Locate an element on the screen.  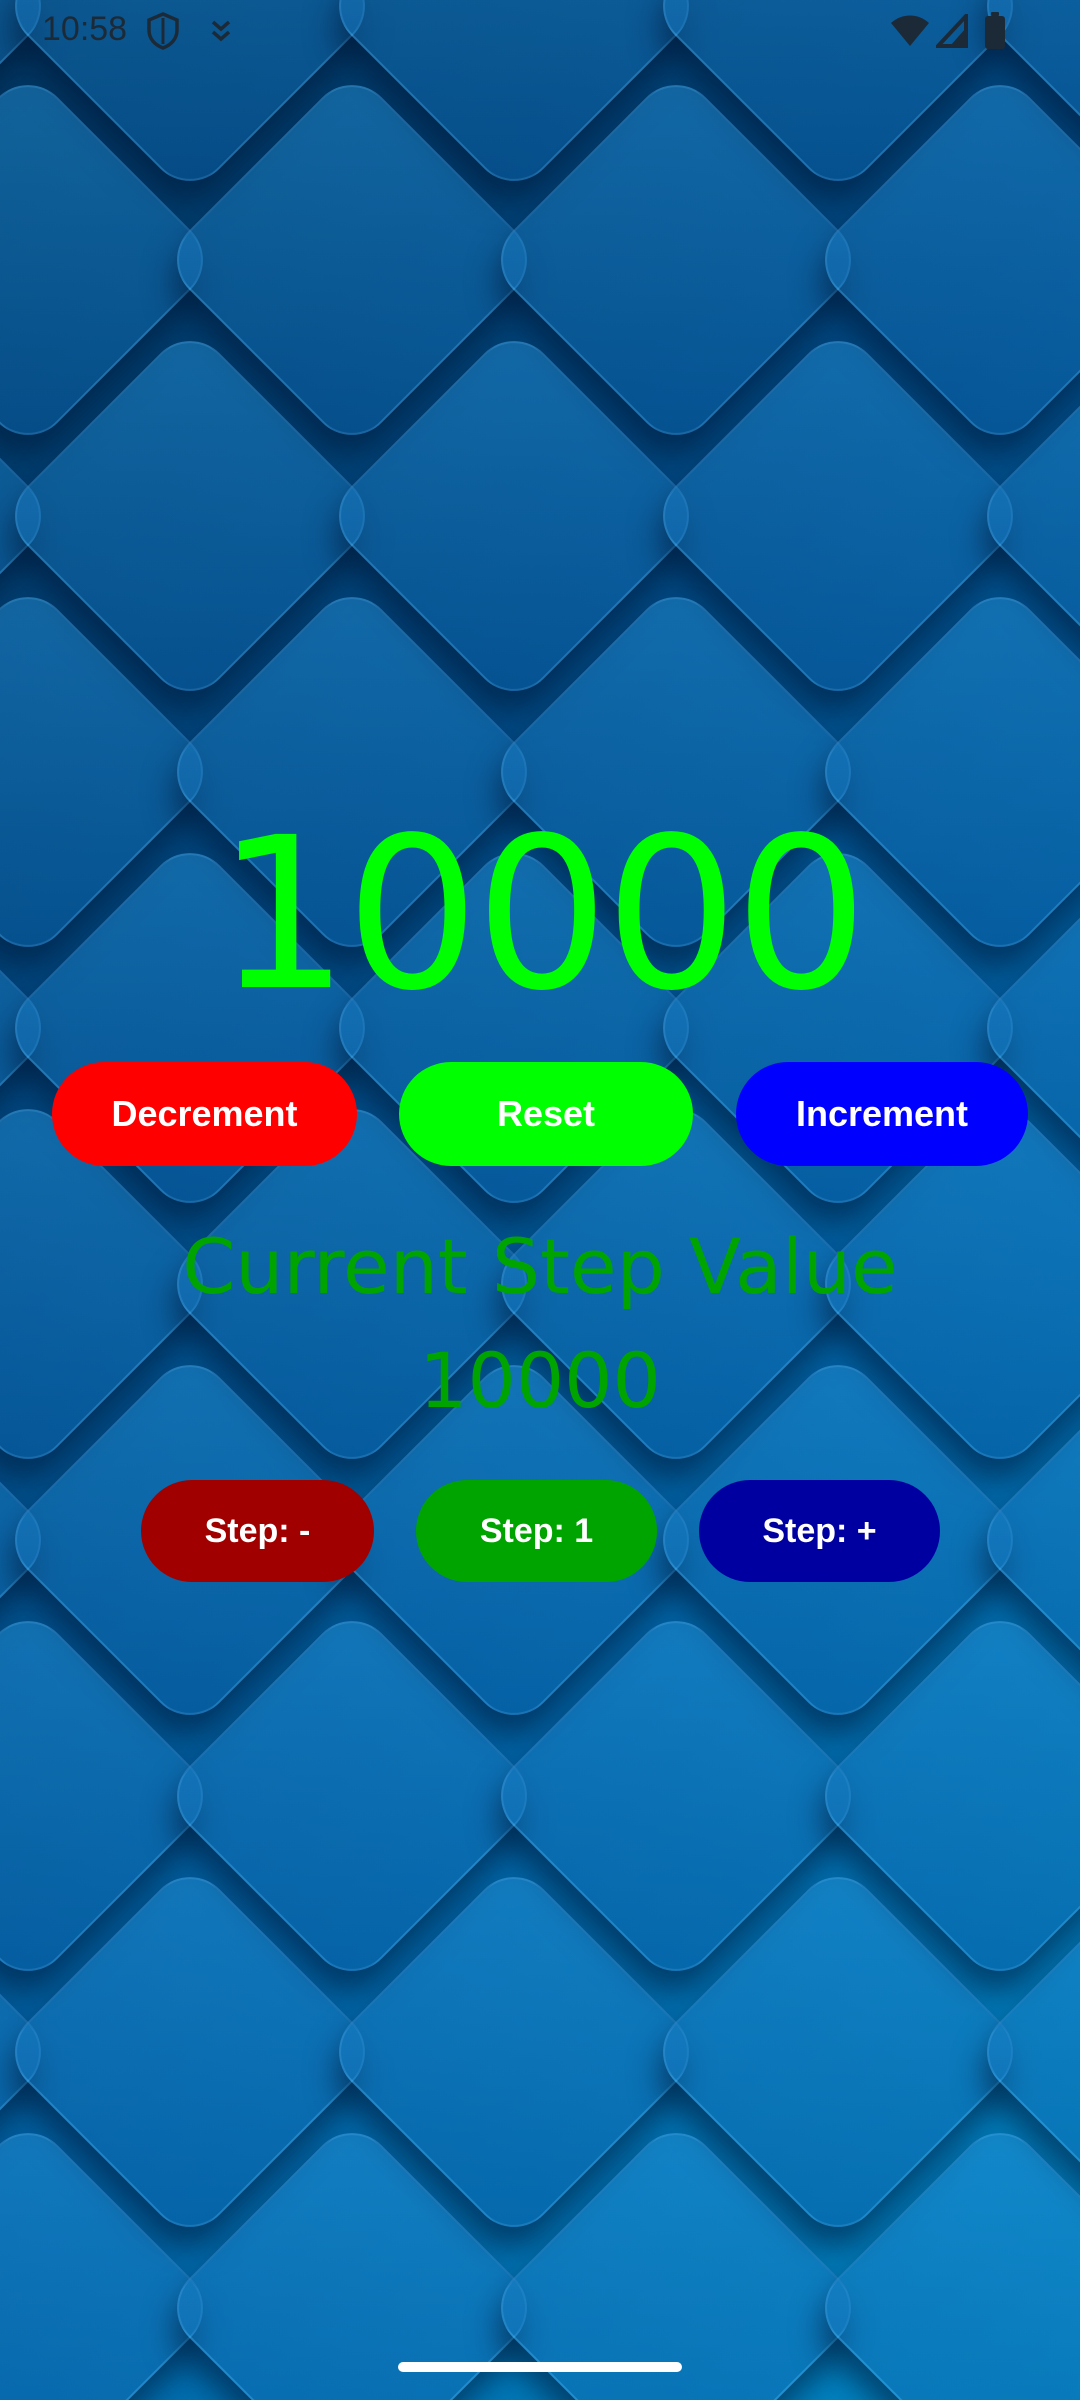
step-reset-button: Step: 1 is located at coordinates (536, 1531).